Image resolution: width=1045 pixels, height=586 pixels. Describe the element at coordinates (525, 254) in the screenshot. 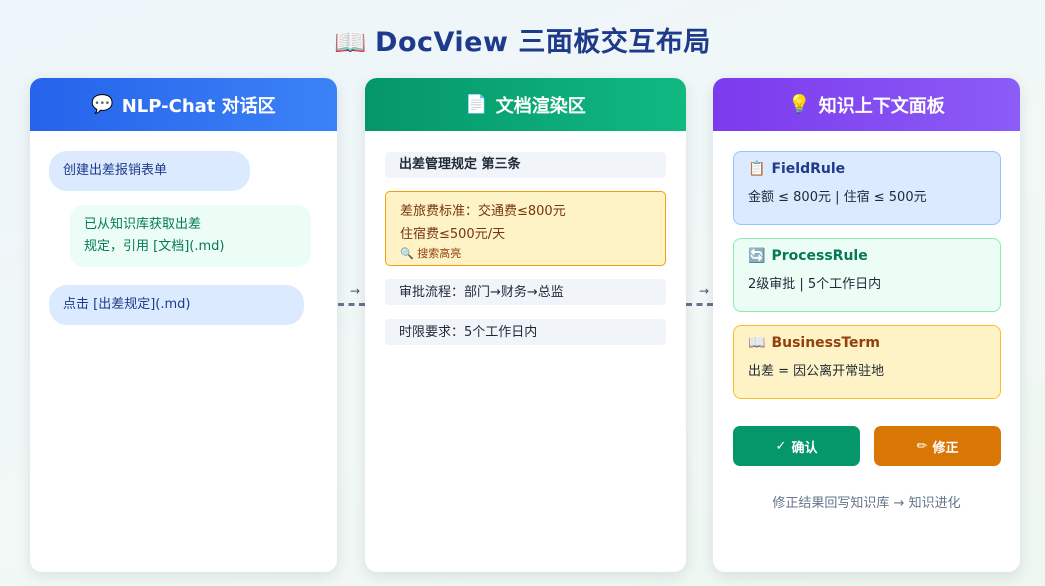

I see `doc-highlight-note: 🔍 搜索高亮` at that location.